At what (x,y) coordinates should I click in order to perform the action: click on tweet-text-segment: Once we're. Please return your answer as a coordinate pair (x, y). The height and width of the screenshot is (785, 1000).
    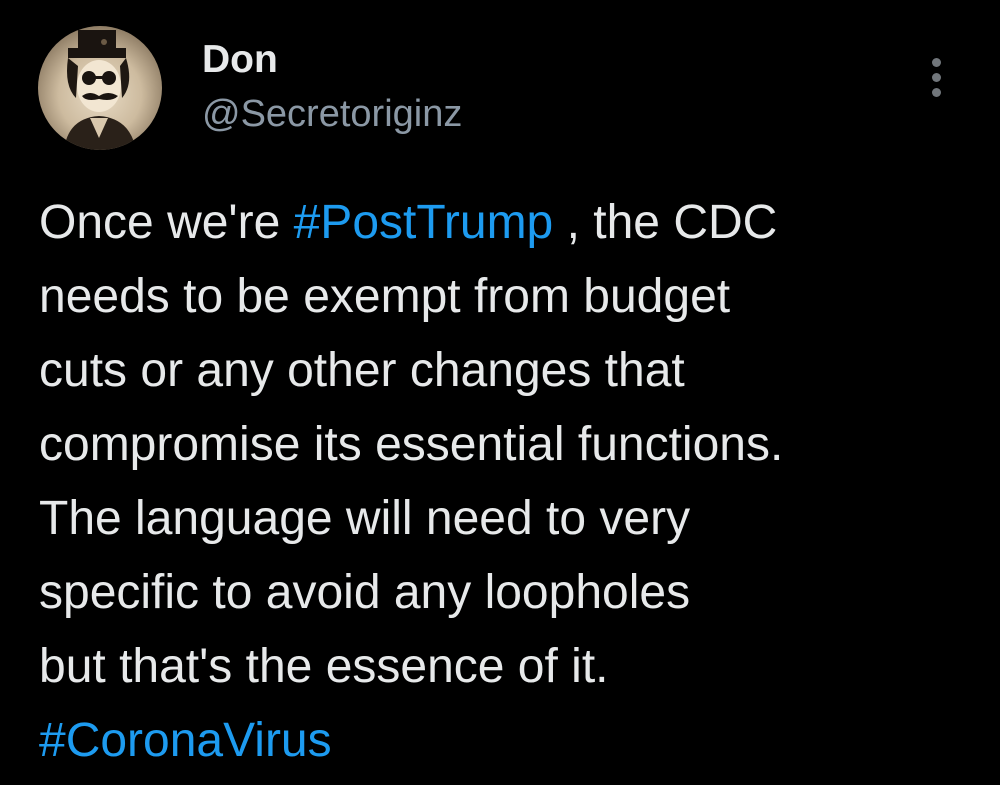
    Looking at the image, I should click on (166, 222).